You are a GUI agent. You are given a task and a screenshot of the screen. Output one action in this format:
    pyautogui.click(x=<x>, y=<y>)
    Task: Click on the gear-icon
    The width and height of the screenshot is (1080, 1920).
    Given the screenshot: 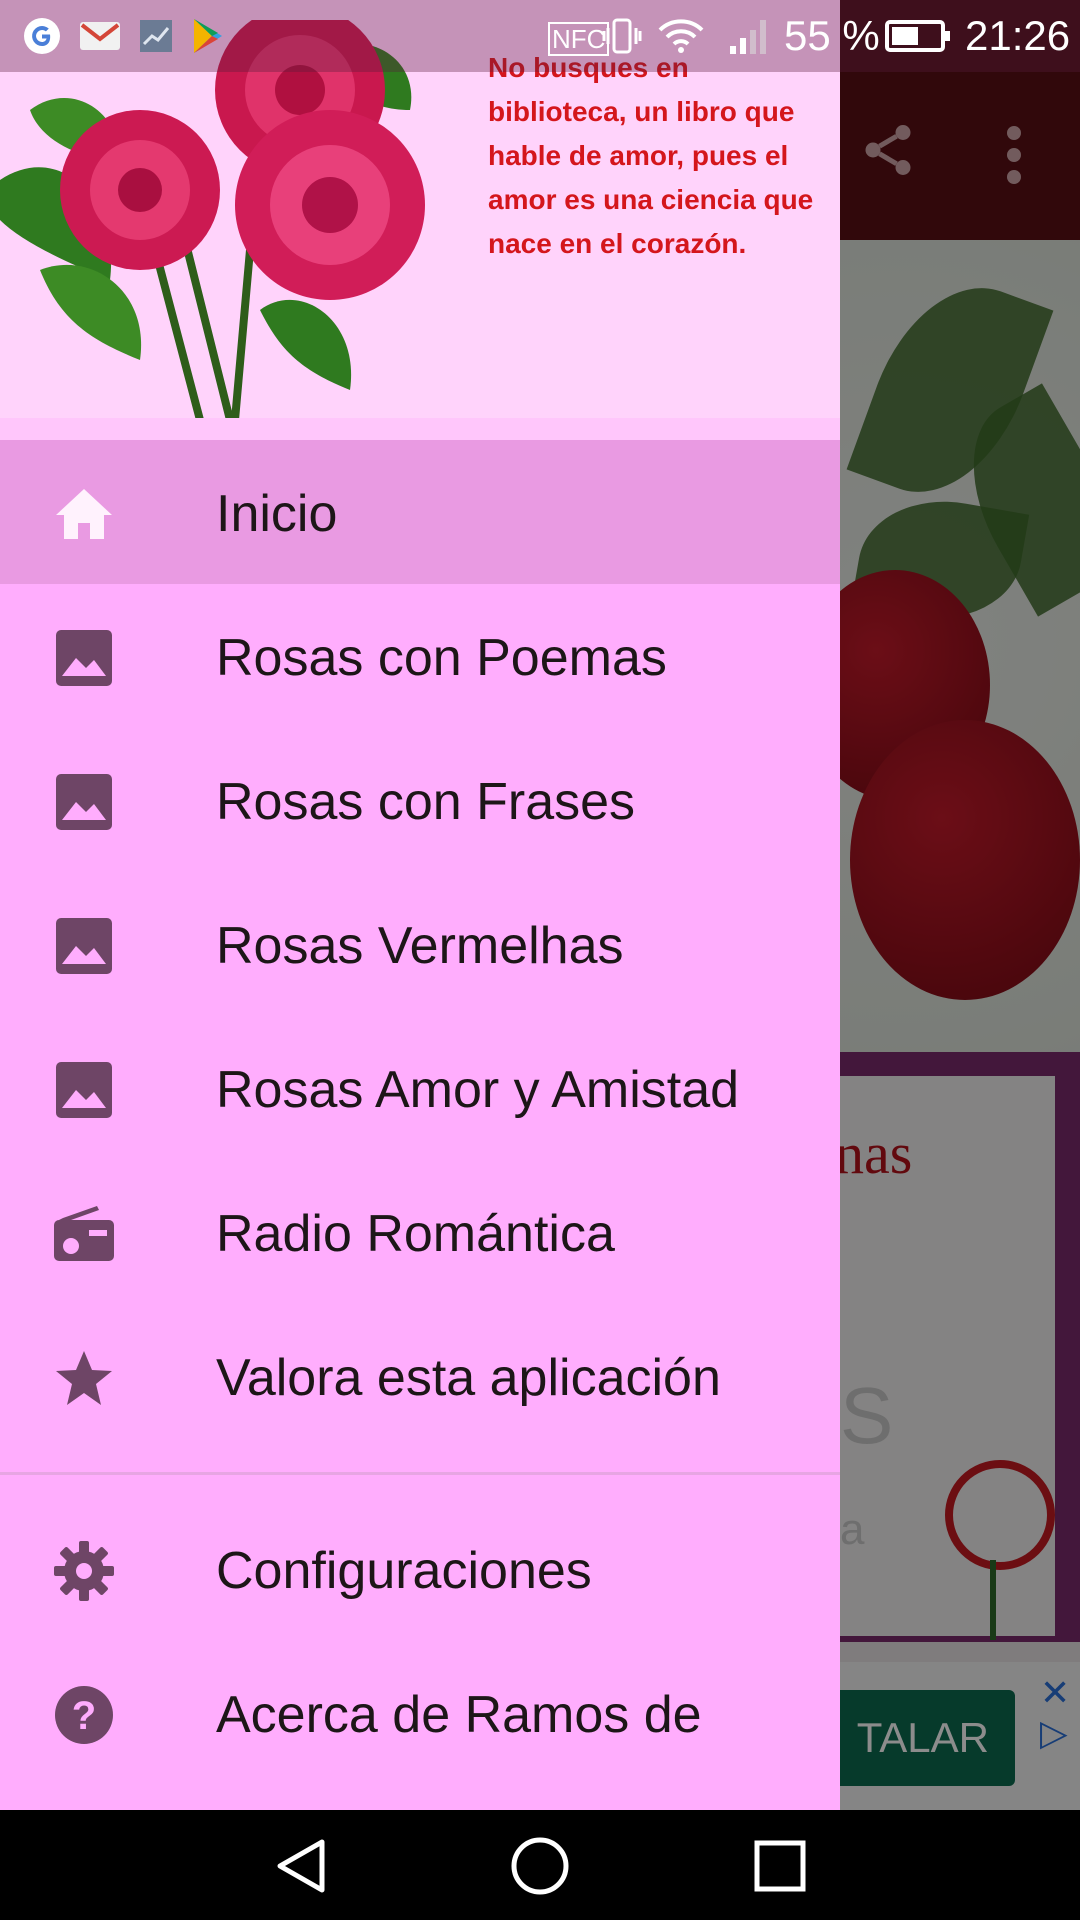 What is the action you would take?
    pyautogui.click(x=84, y=1571)
    